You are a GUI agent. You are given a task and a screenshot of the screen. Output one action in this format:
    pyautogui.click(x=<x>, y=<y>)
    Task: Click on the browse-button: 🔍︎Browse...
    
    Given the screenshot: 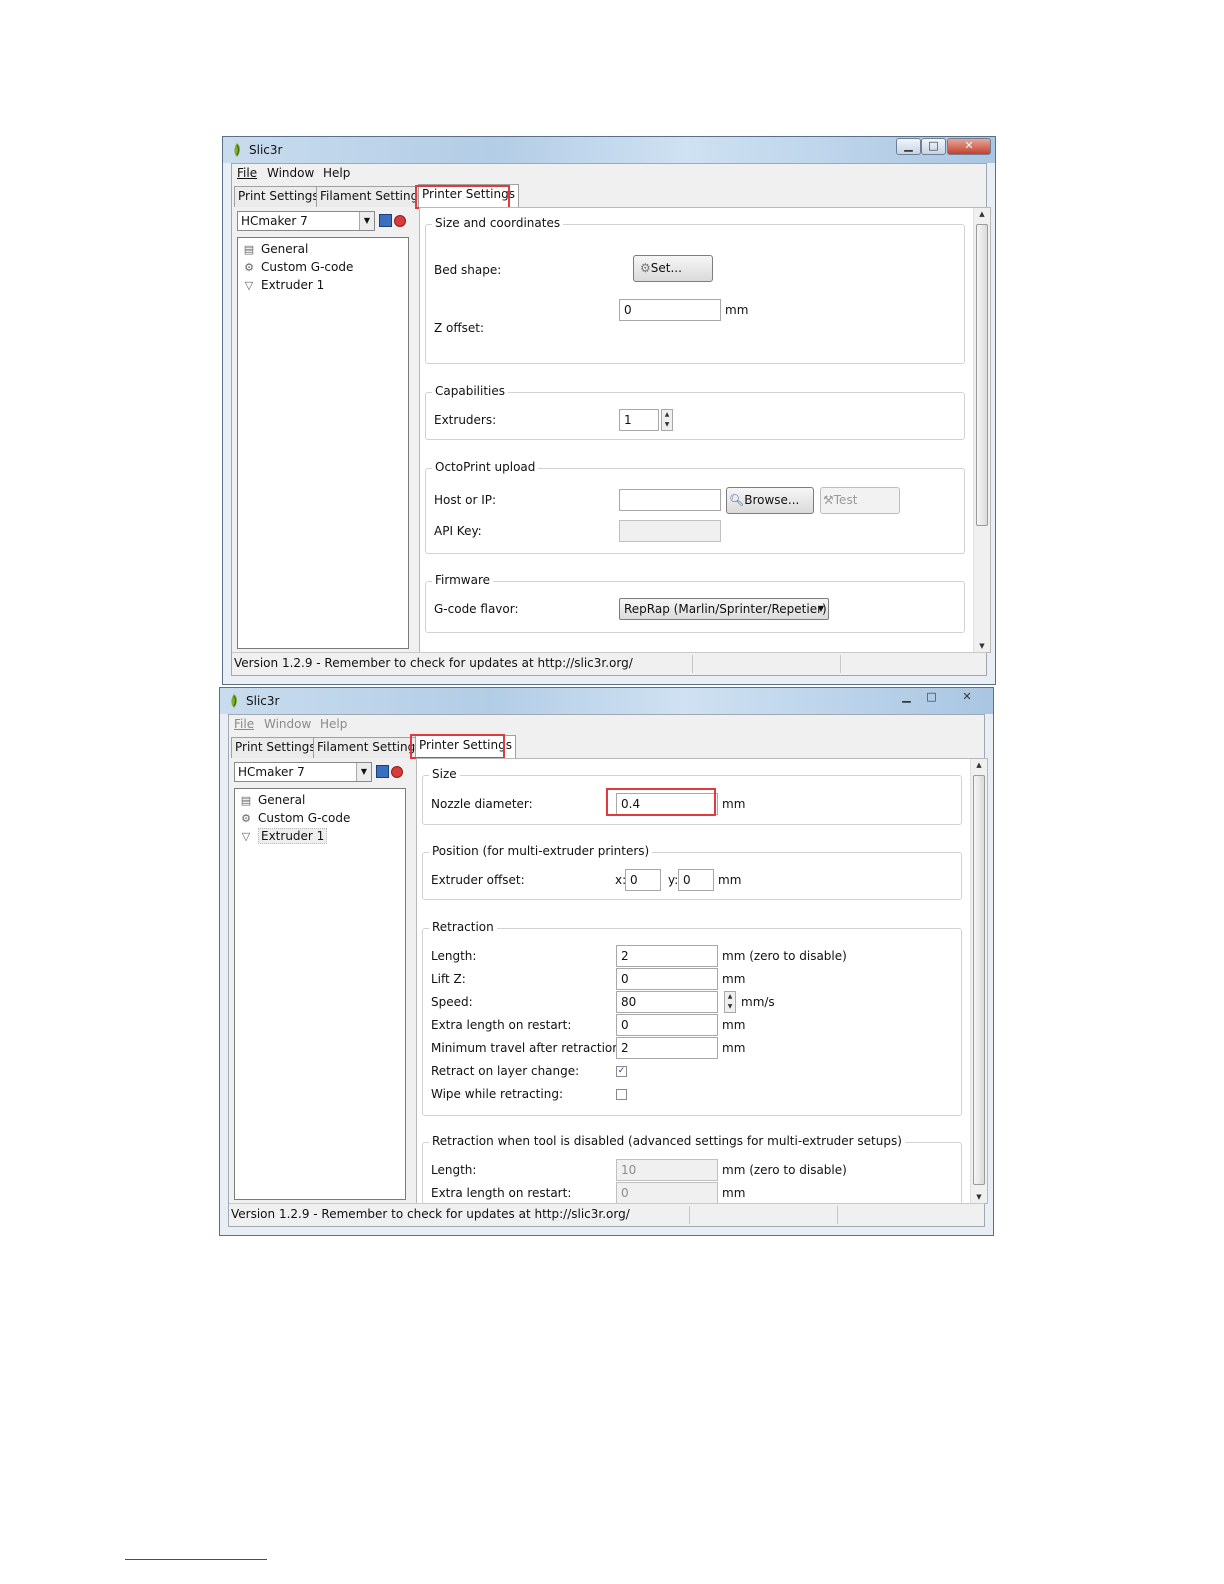 What is the action you would take?
    pyautogui.click(x=770, y=500)
    